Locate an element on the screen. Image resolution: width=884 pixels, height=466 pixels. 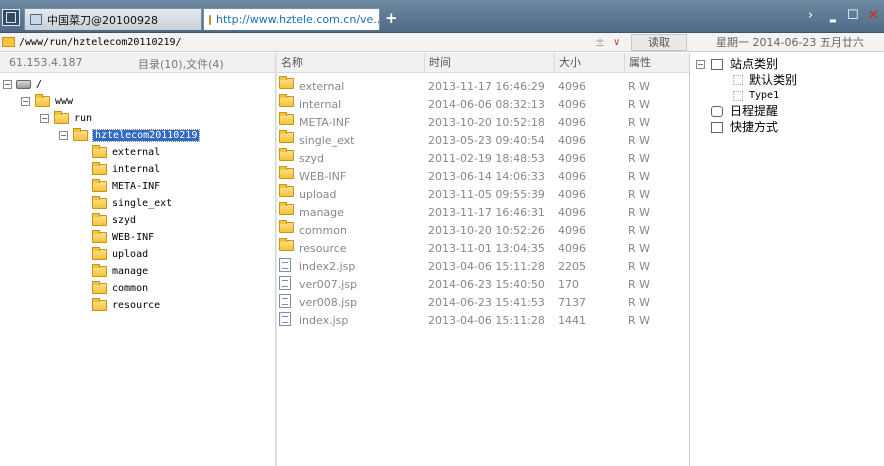
tree-node-child: single_ext is located at coordinates (132, 203).